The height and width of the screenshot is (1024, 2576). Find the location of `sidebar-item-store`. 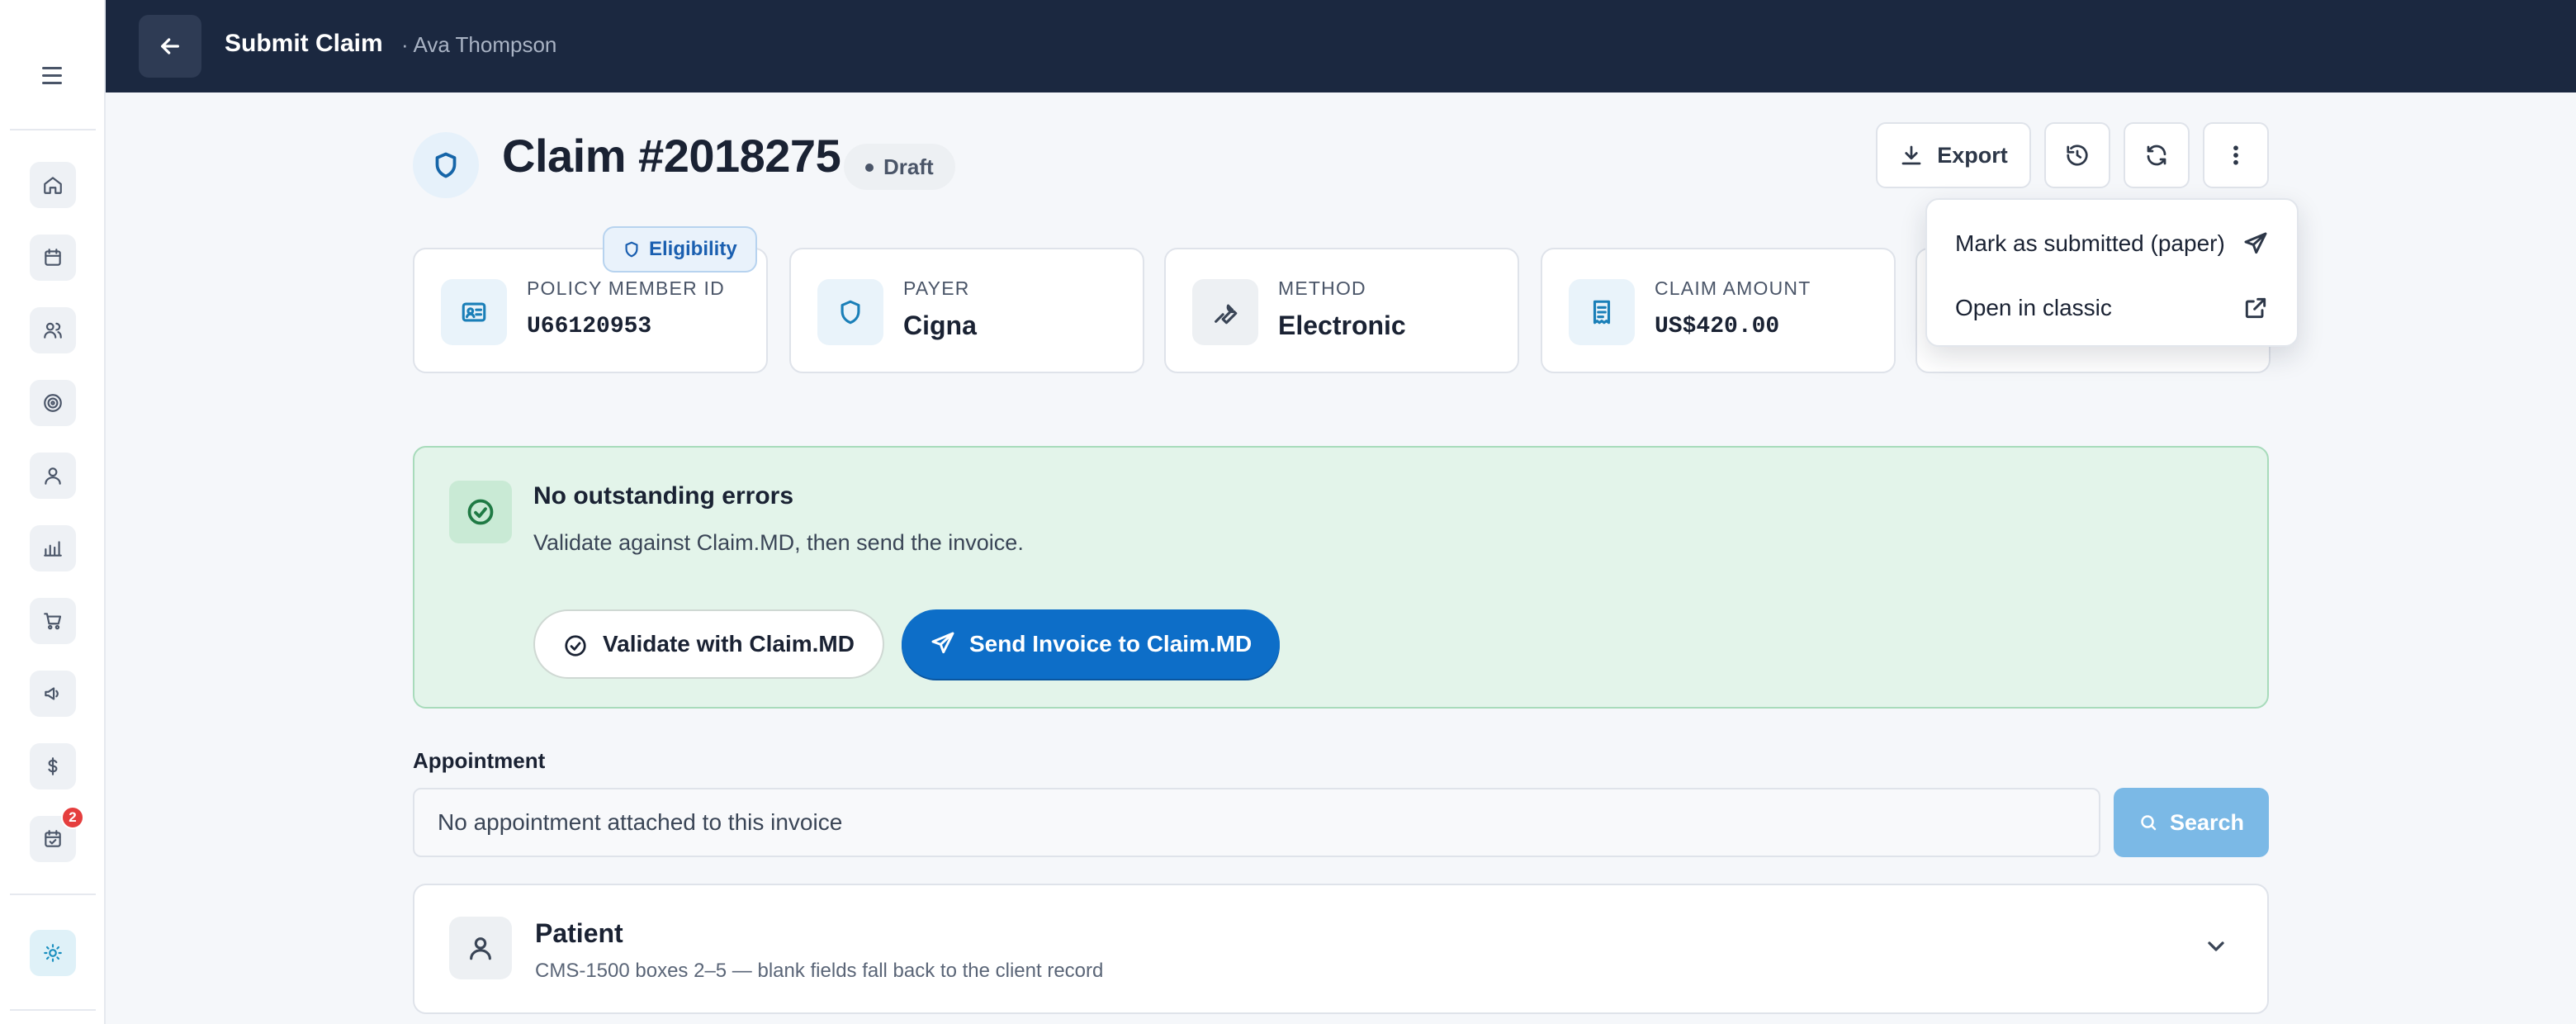

sidebar-item-store is located at coordinates (53, 621).